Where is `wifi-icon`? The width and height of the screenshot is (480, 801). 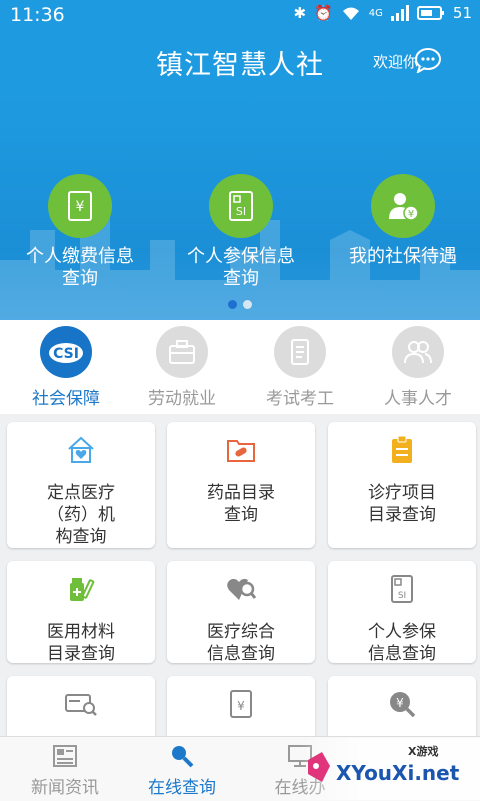 wifi-icon is located at coordinates (350, 13).